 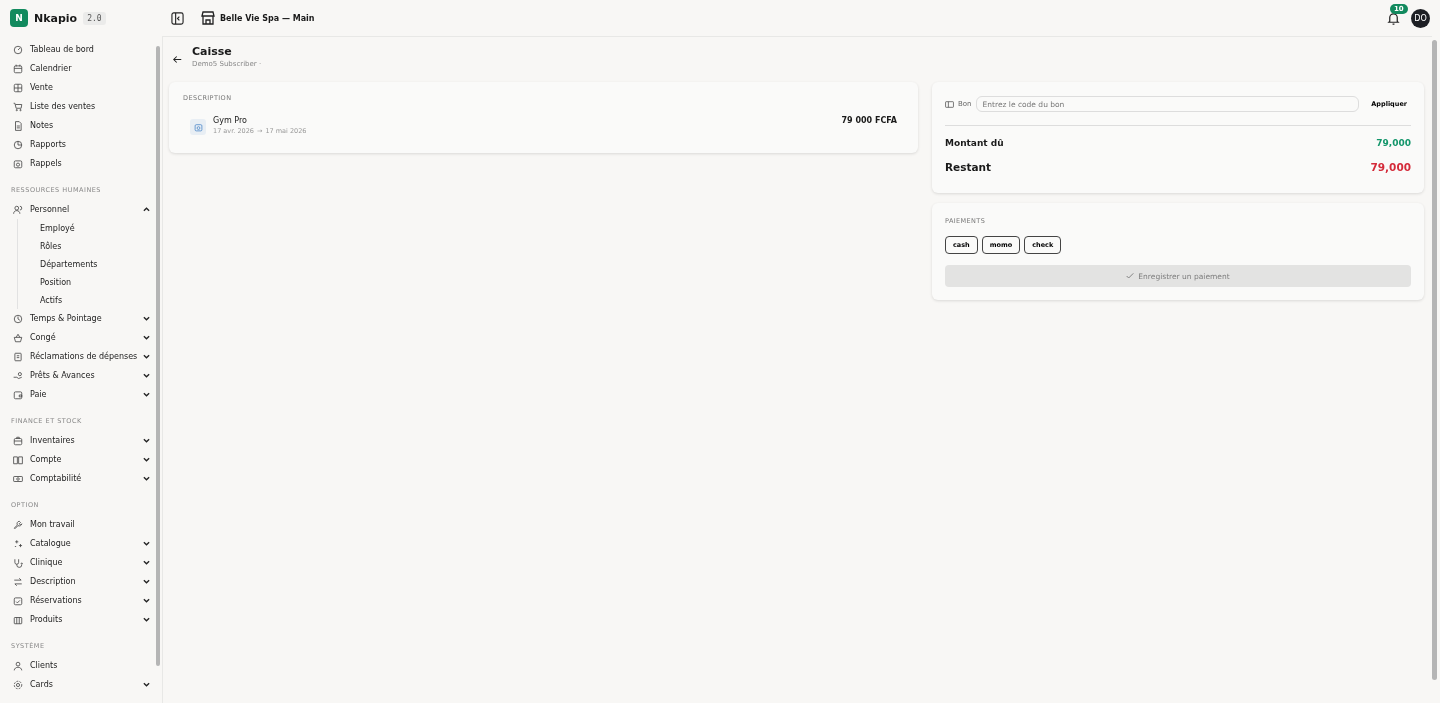 What do you see at coordinates (83, 478) in the screenshot?
I see `menu-group: Comptabilité` at bounding box center [83, 478].